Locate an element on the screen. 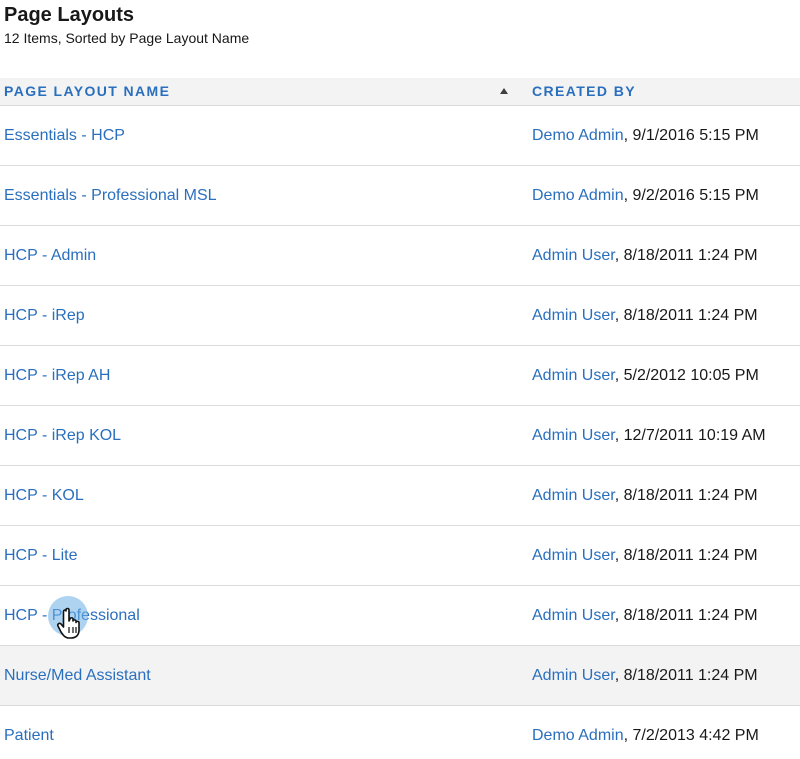  list-info: 12 Items, Sorted by Page Layout Name is located at coordinates (127, 38).